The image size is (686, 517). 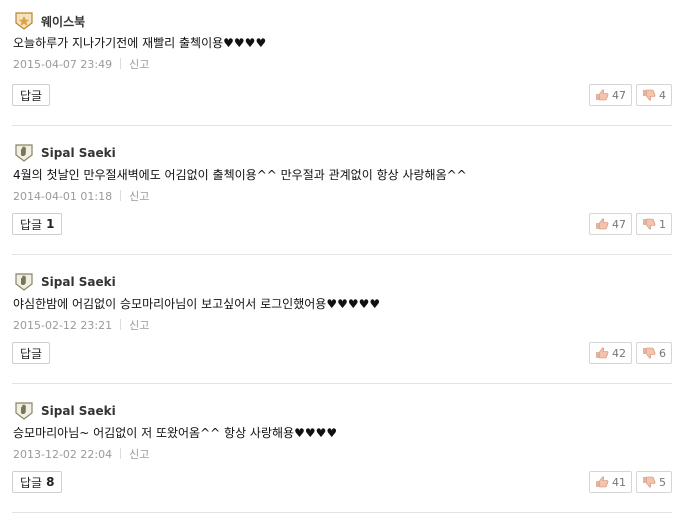 I want to click on star-badge-icon, so click(x=24, y=21).